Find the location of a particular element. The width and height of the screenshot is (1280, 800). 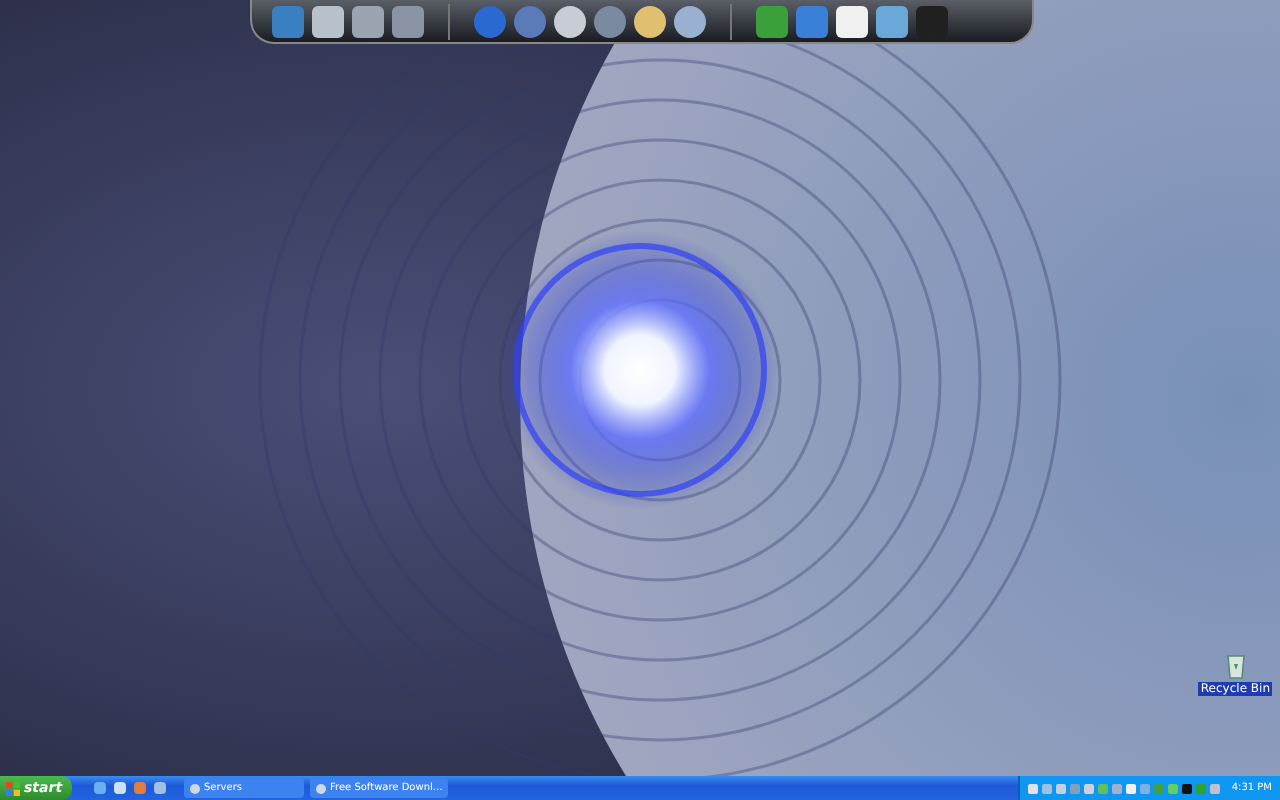

windows-flag-icon is located at coordinates (13, 788).